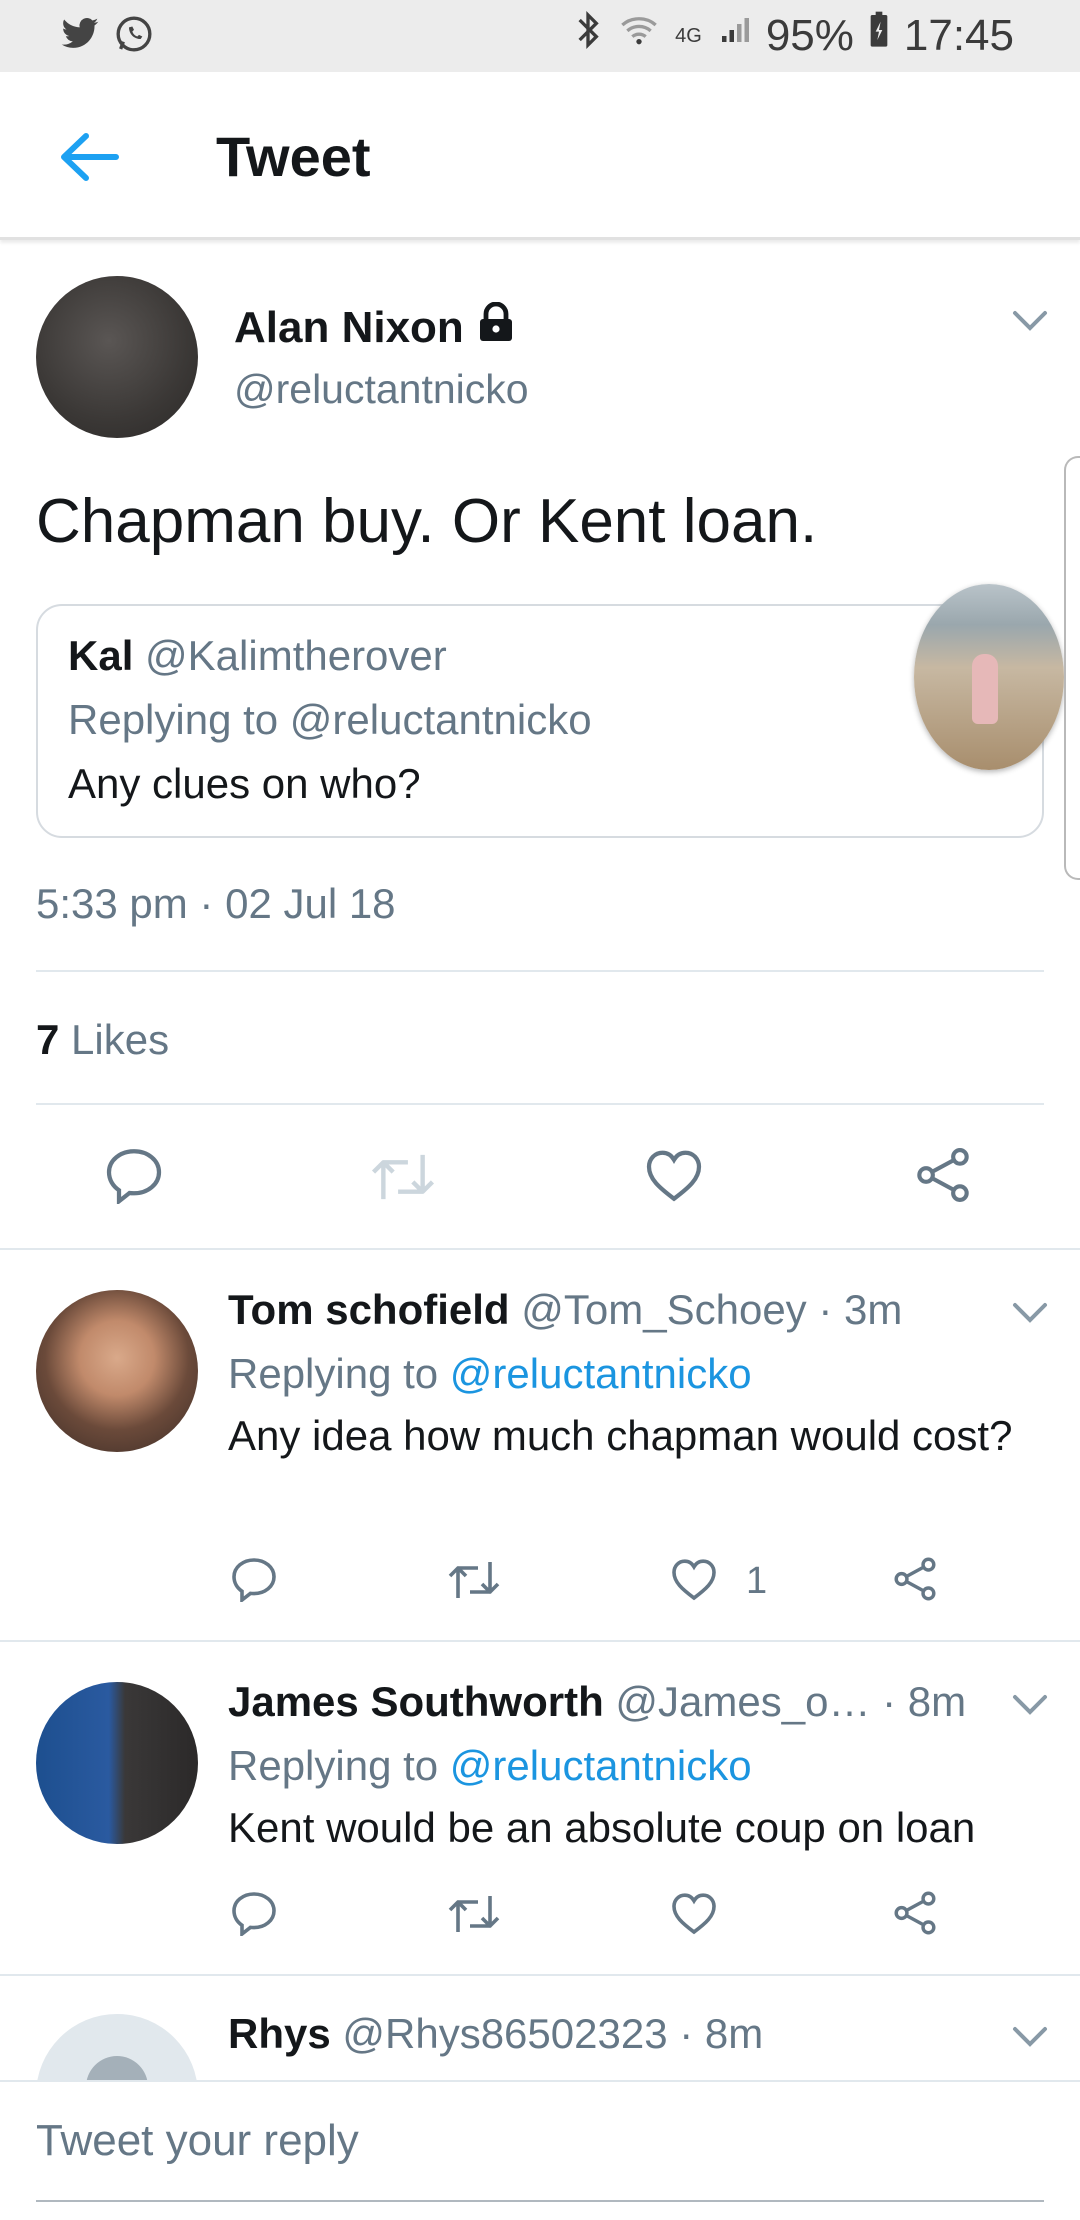 The width and height of the screenshot is (1080, 2220). Describe the element at coordinates (985, 689) in the screenshot. I see `bubble-photo-figure` at that location.